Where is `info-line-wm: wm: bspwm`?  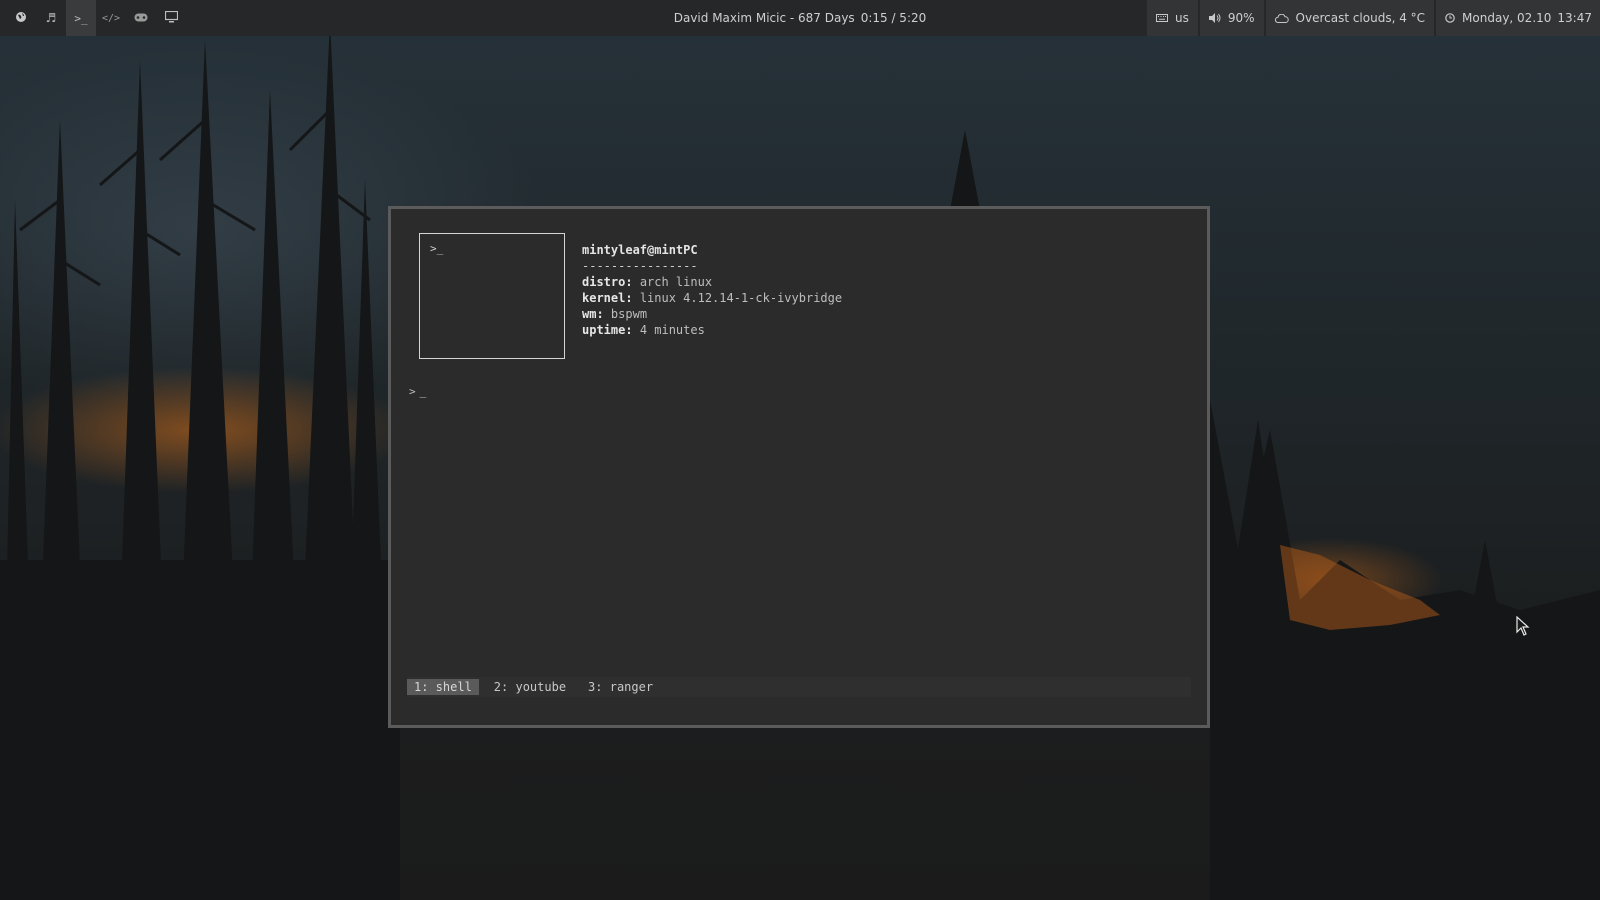
info-line-wm: wm: bspwm is located at coordinates (712, 314).